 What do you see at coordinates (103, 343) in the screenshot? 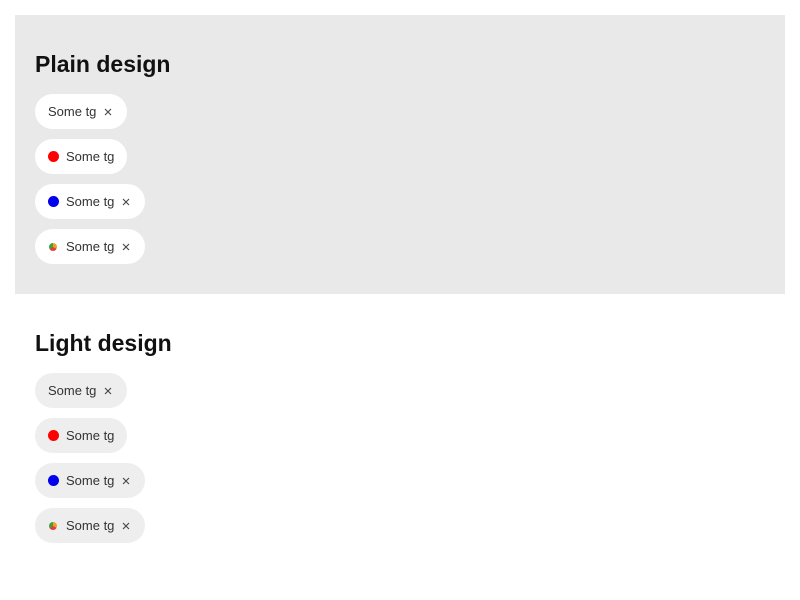
I see `section-title: Light design` at bounding box center [103, 343].